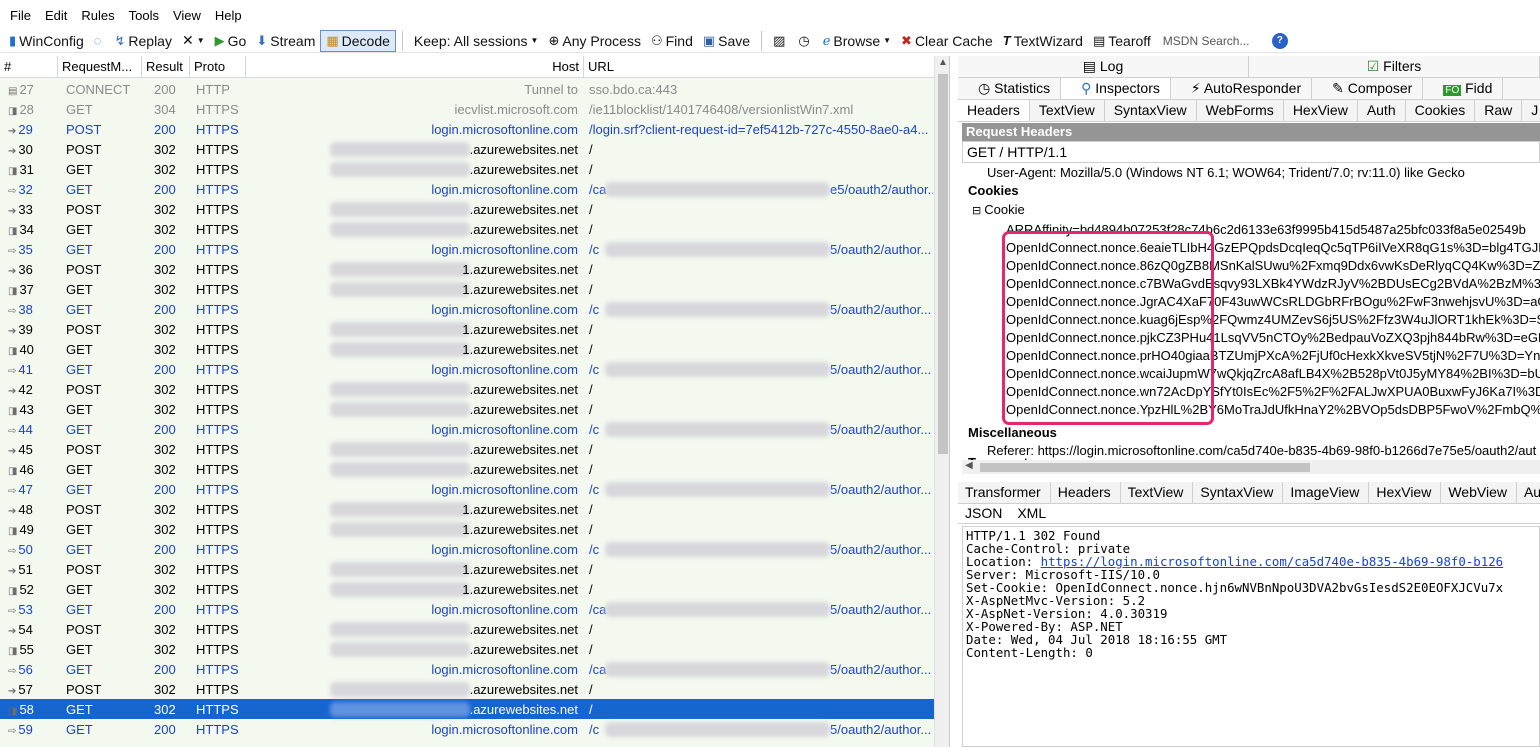 The width and height of the screenshot is (1540, 747). I want to click on session-row: ◨ 43 GET 302 HTTPS .azurewebsites.net /, so click(467, 409).